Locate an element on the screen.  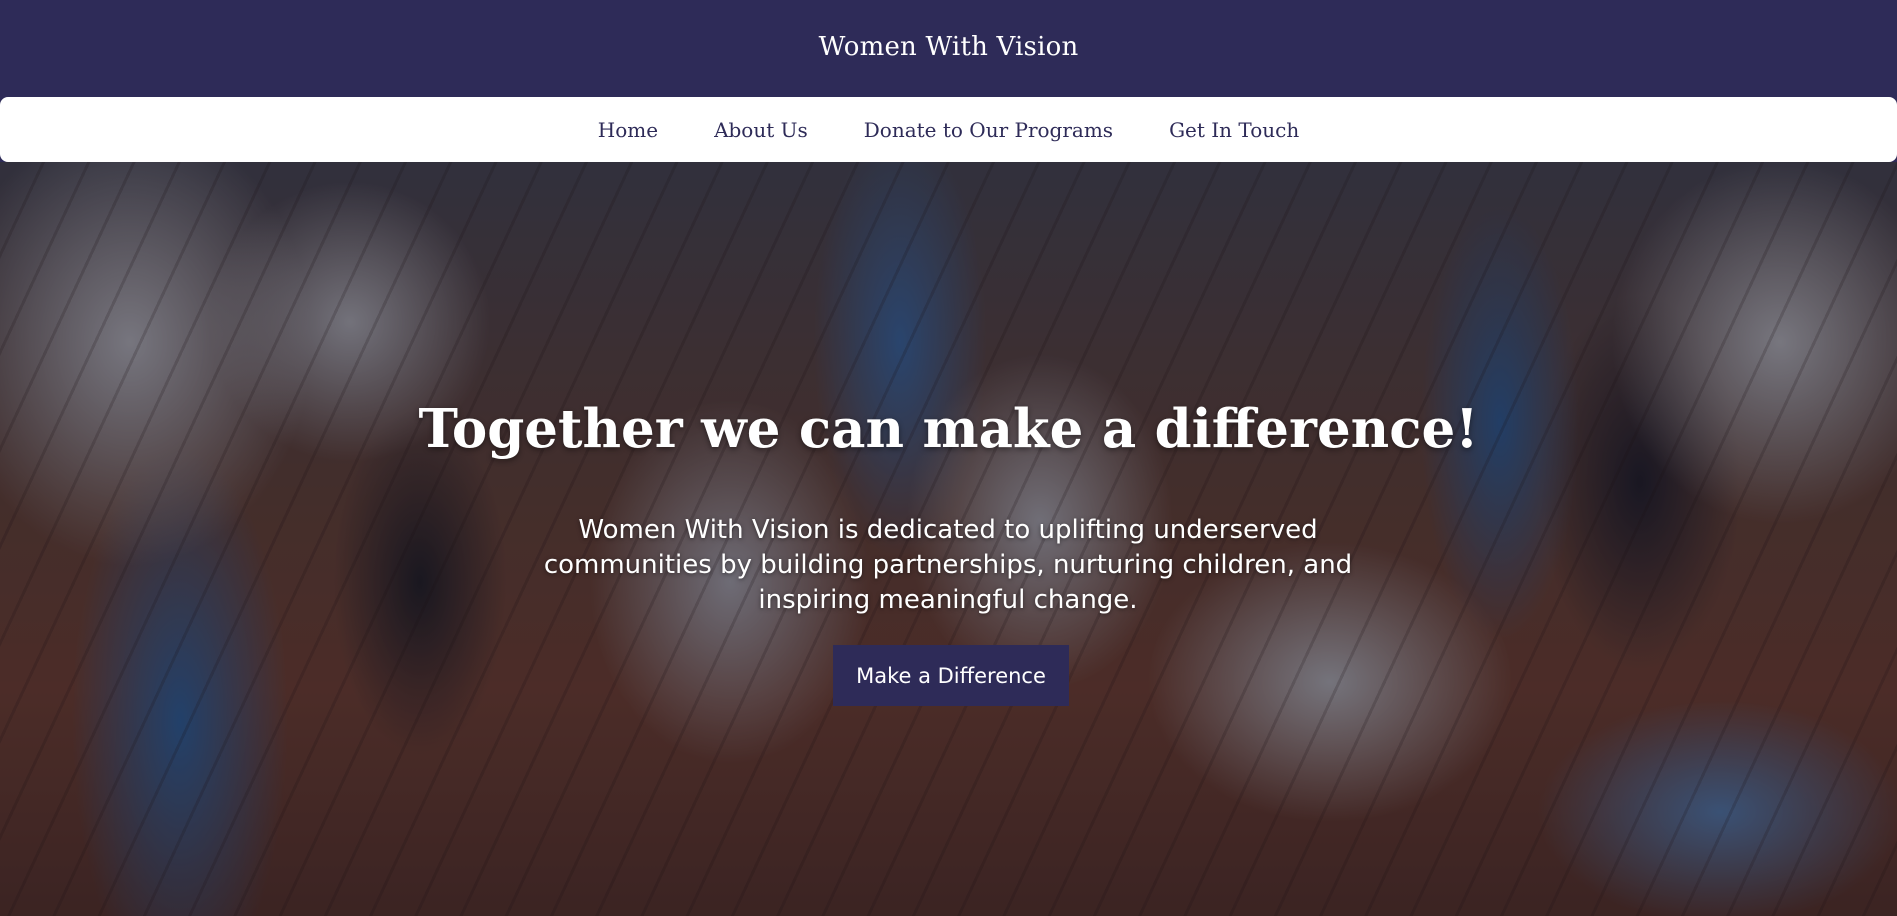
site-title: Women With Vision is located at coordinates (948, 46).